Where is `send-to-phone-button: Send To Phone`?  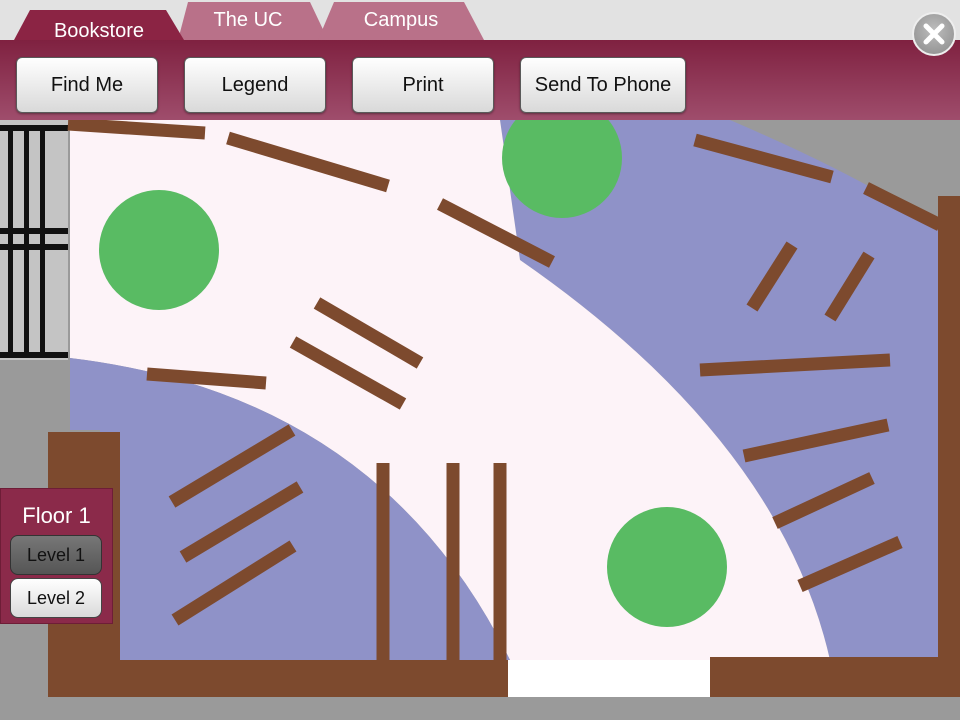 send-to-phone-button: Send To Phone is located at coordinates (603, 85).